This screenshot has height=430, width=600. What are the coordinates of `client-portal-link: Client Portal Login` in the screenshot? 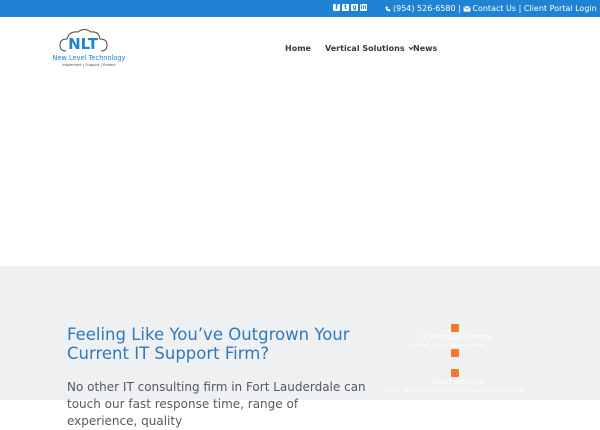 It's located at (560, 8).